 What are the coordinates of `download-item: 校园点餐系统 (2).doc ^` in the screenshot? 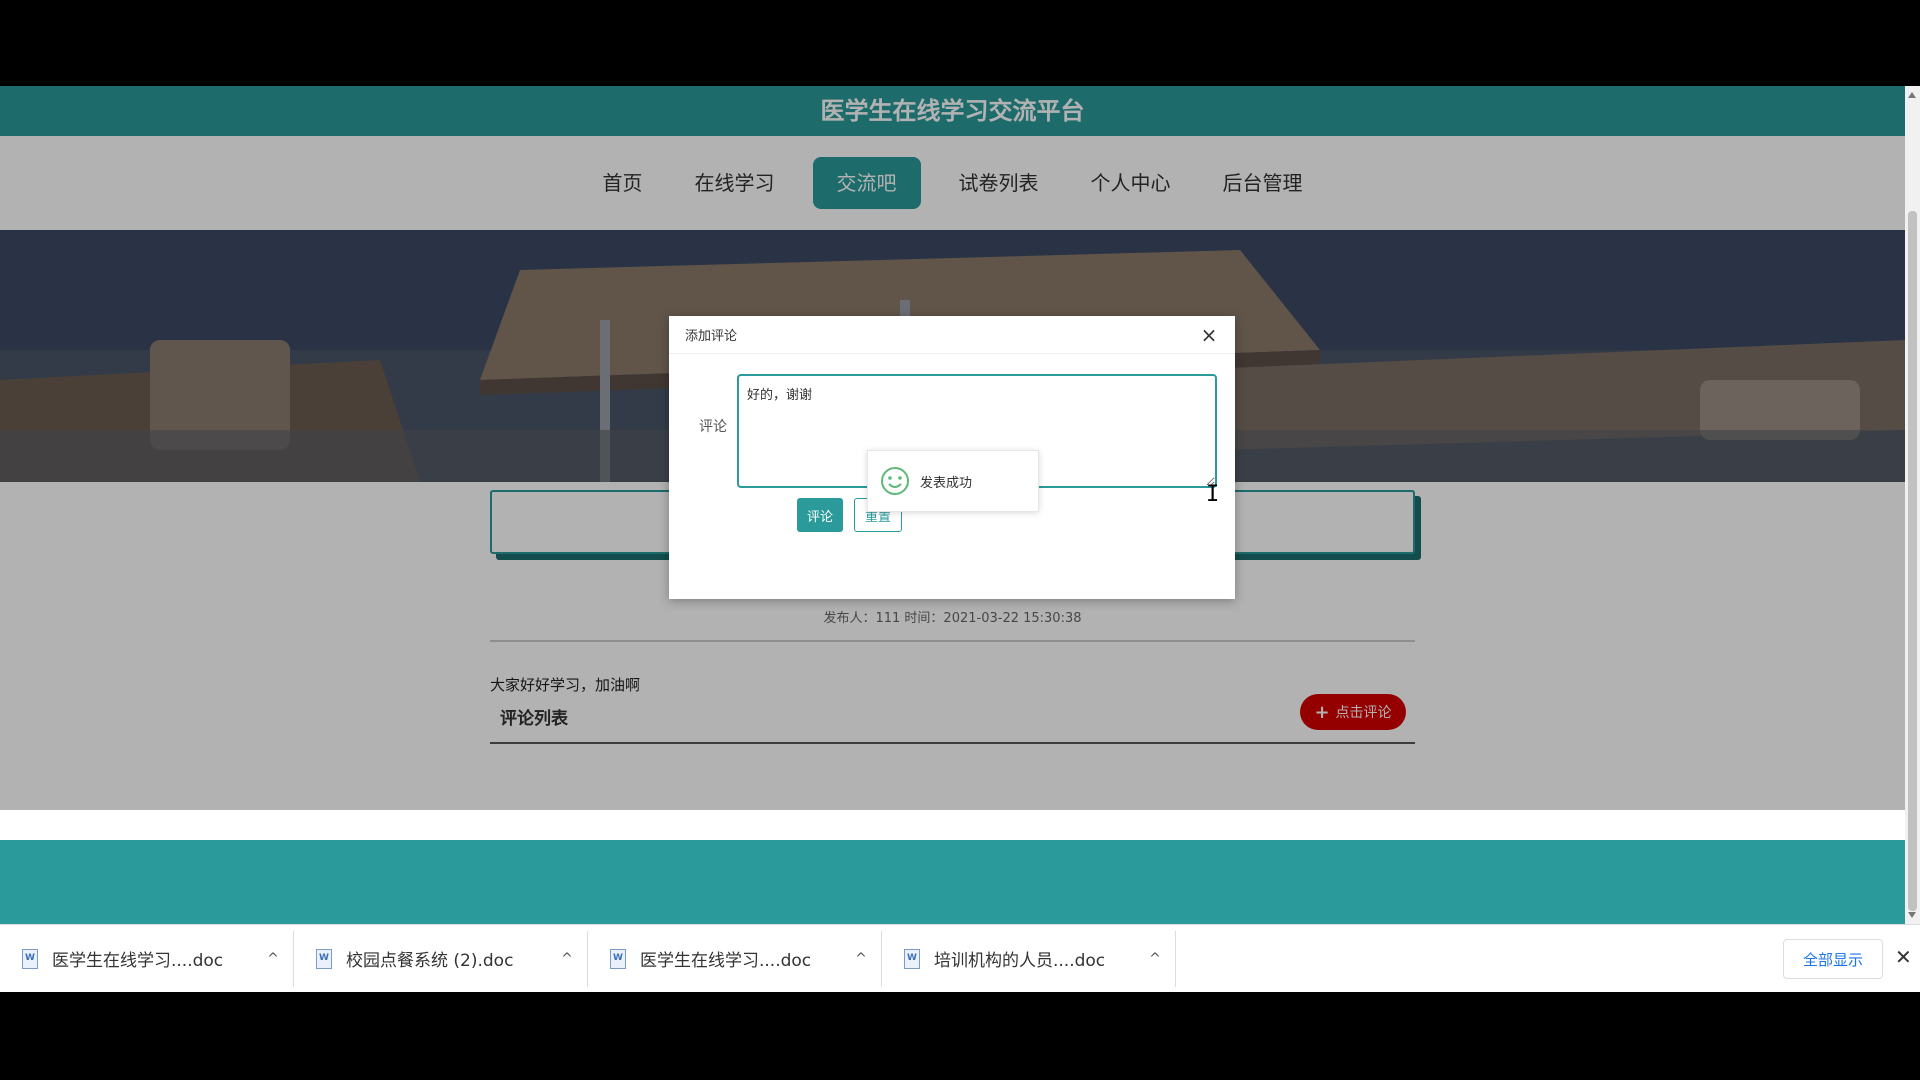 It's located at (441, 958).